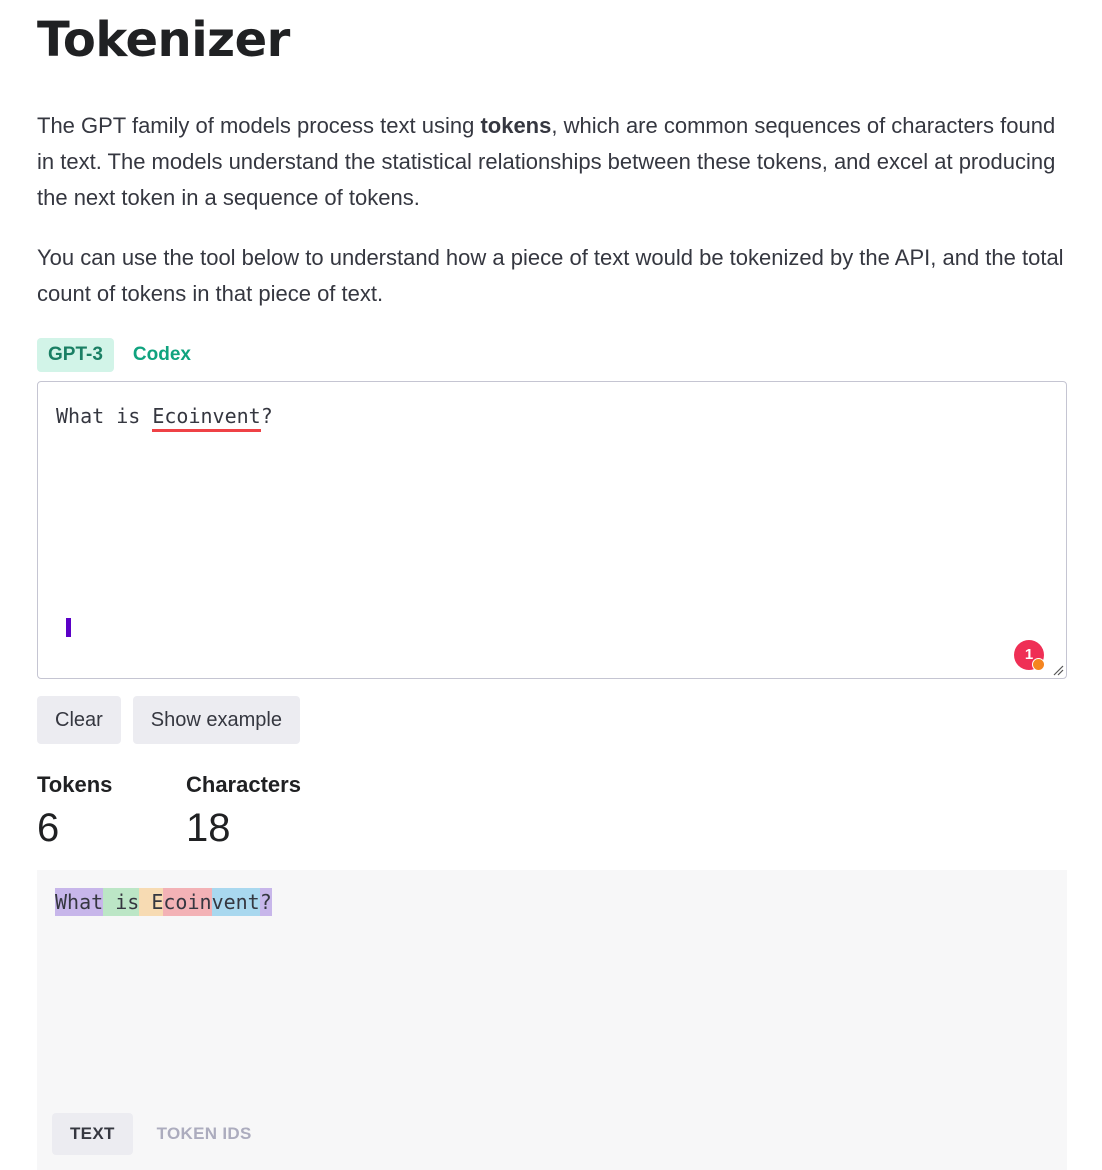 The image size is (1102, 1170). What do you see at coordinates (163, 40) in the screenshot?
I see `page-title: Tokenizer` at bounding box center [163, 40].